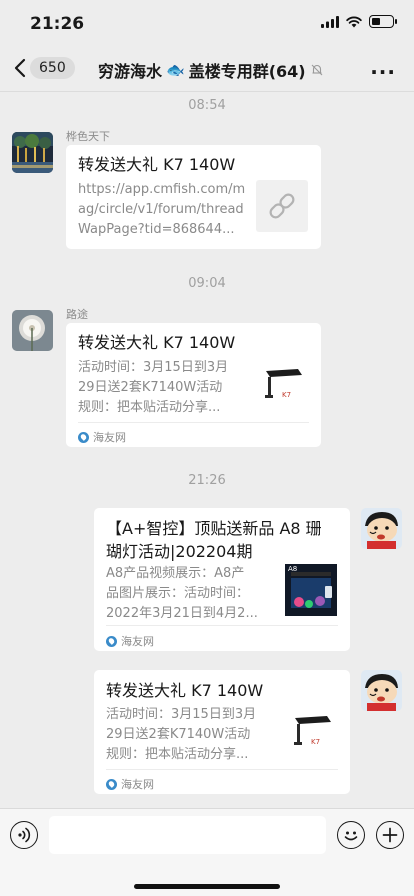 This screenshot has width=414, height=896. I want to click on reef-tank-thumb: A8, so click(311, 590).